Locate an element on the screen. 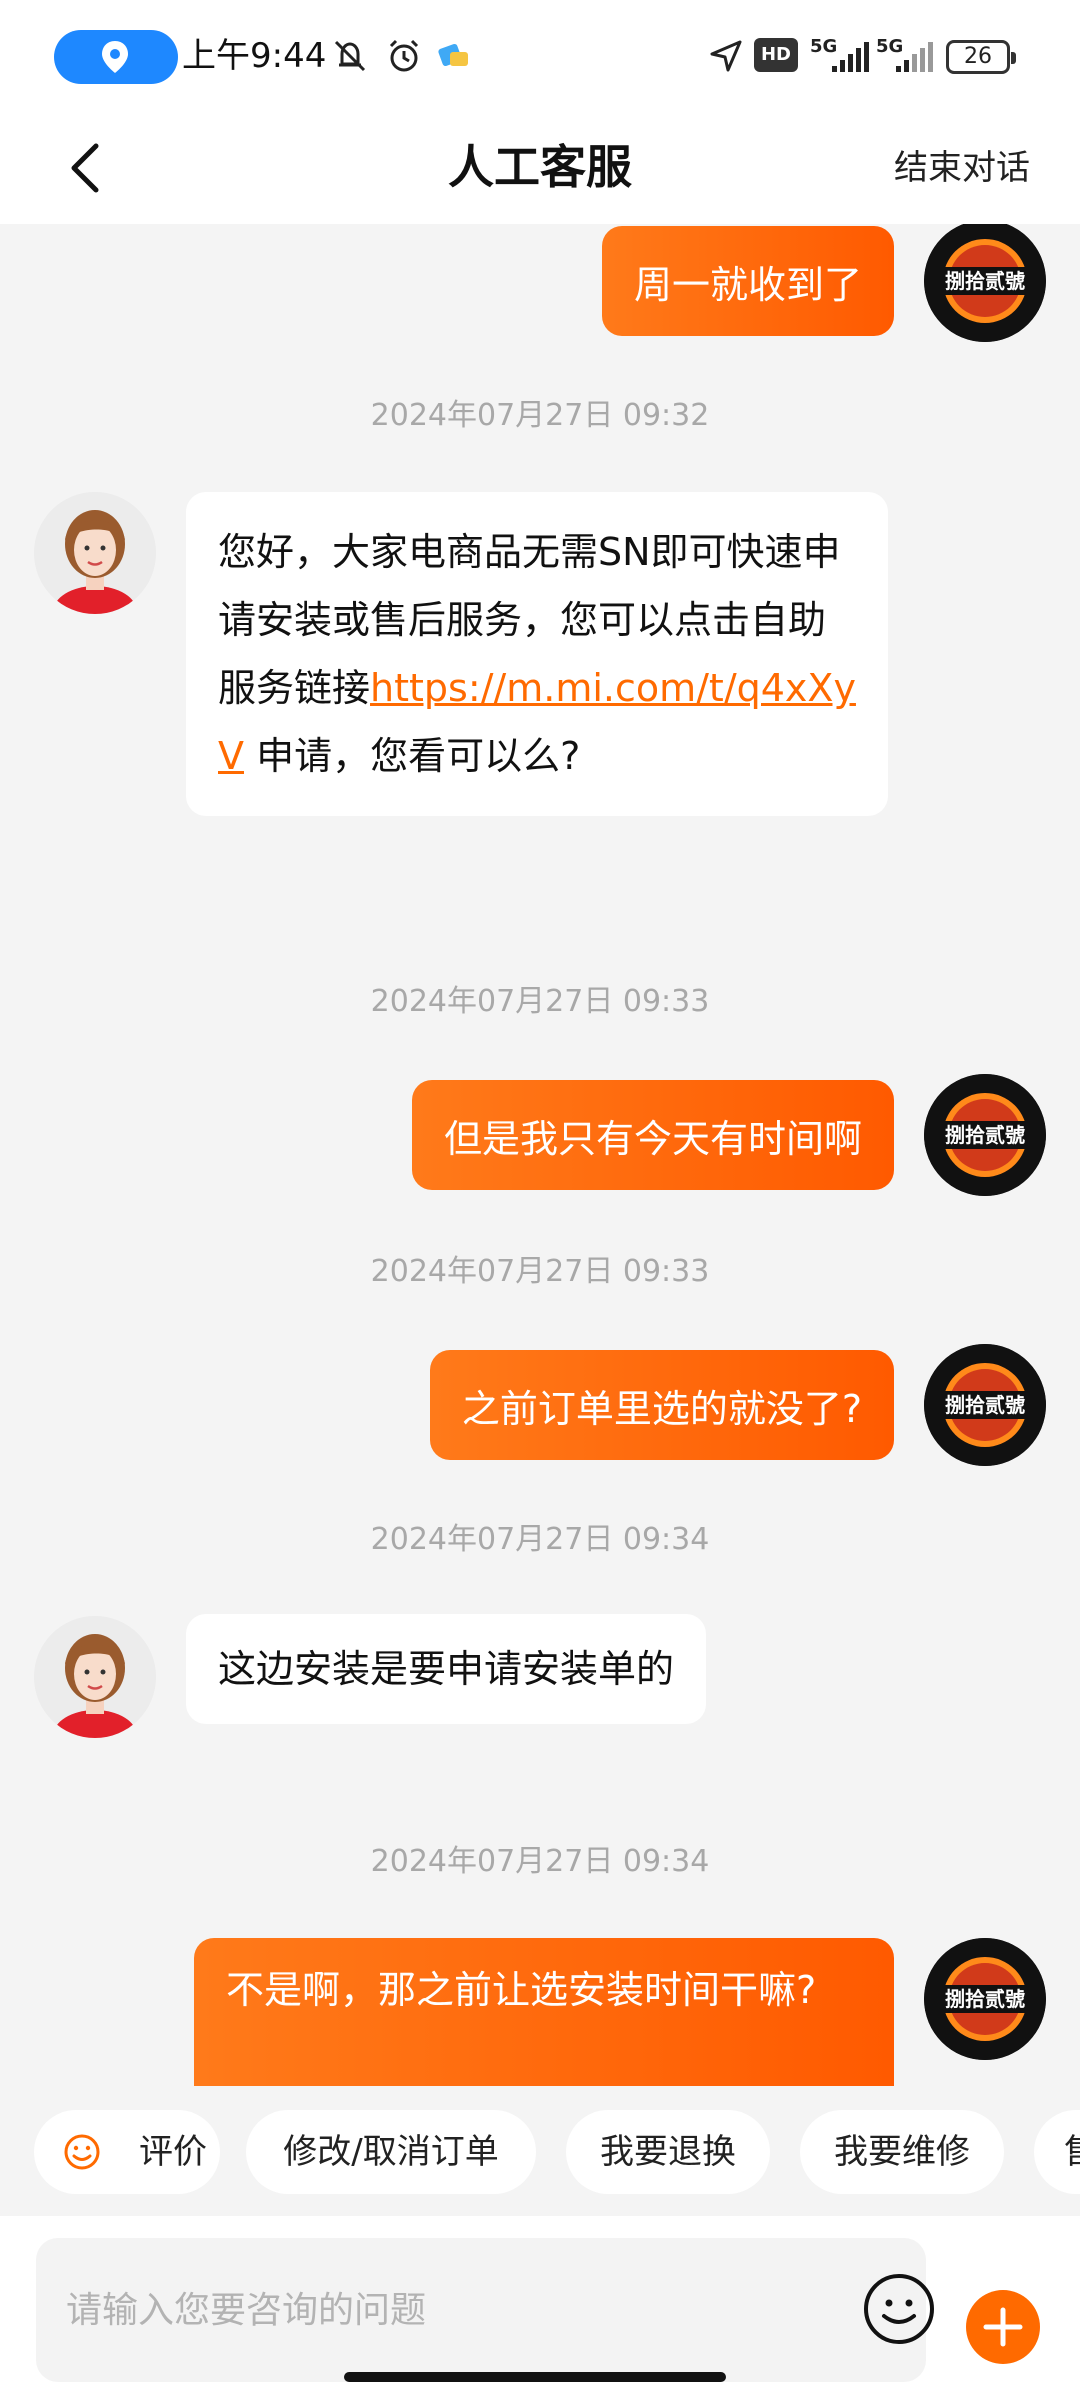 The height and width of the screenshot is (2400, 1080). chip-label: 我要退换 is located at coordinates (668, 2152).